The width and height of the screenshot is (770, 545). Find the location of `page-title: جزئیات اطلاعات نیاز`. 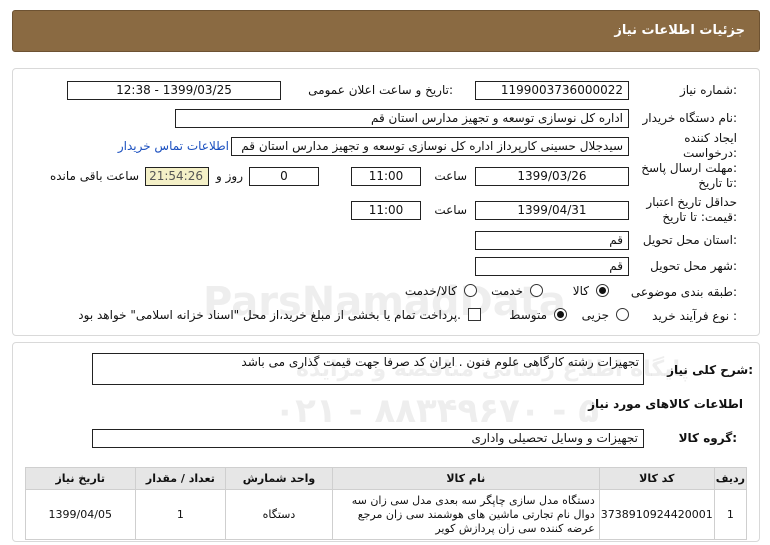

page-title: جزئیات اطلاعات نیاز is located at coordinates (679, 30).